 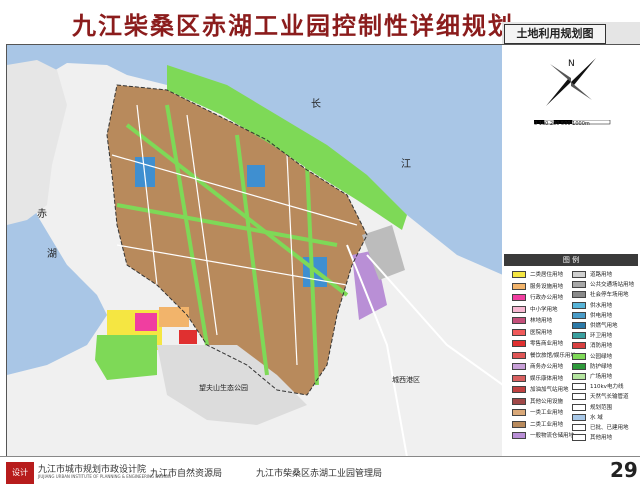 What do you see at coordinates (601, 407) in the screenshot?
I see `legend-label: 规划范围` at bounding box center [601, 407].